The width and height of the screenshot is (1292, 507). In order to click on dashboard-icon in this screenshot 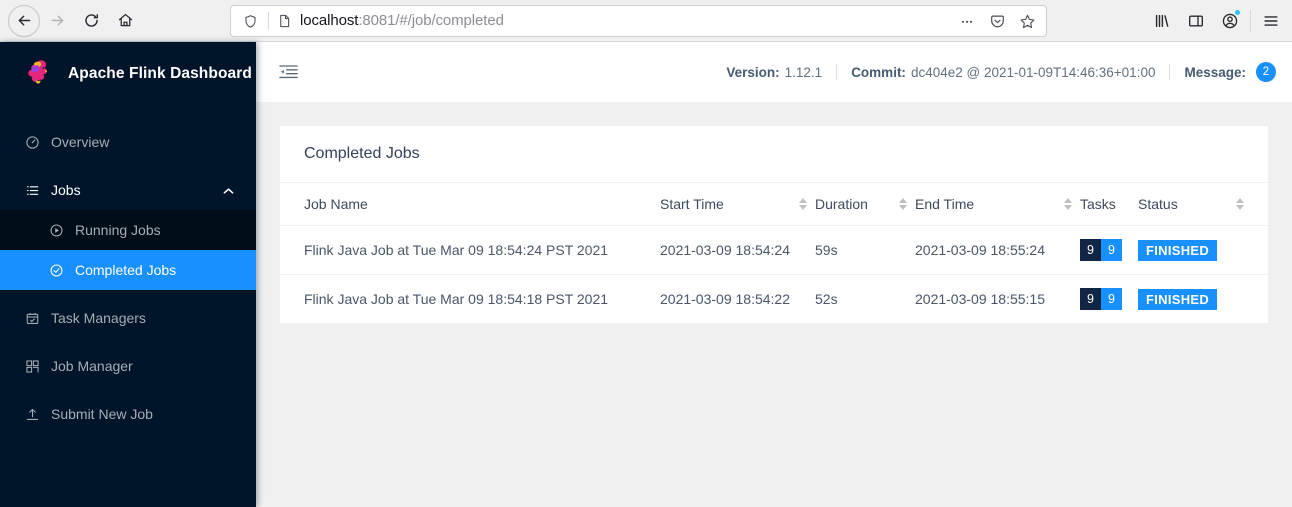, I will do `click(32, 142)`.